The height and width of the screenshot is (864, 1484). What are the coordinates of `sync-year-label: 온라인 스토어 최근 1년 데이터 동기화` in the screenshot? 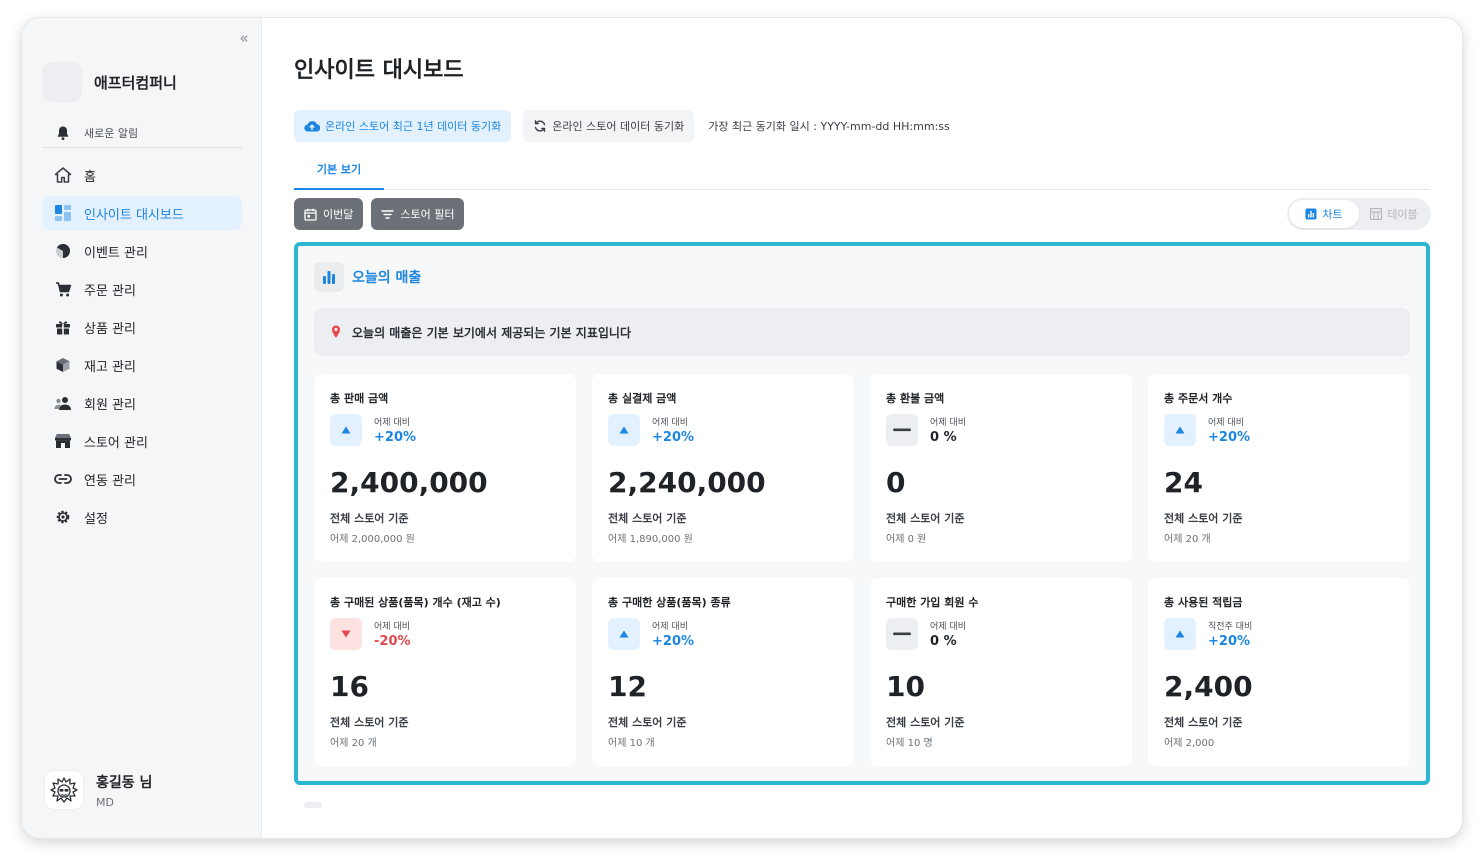 It's located at (413, 126).